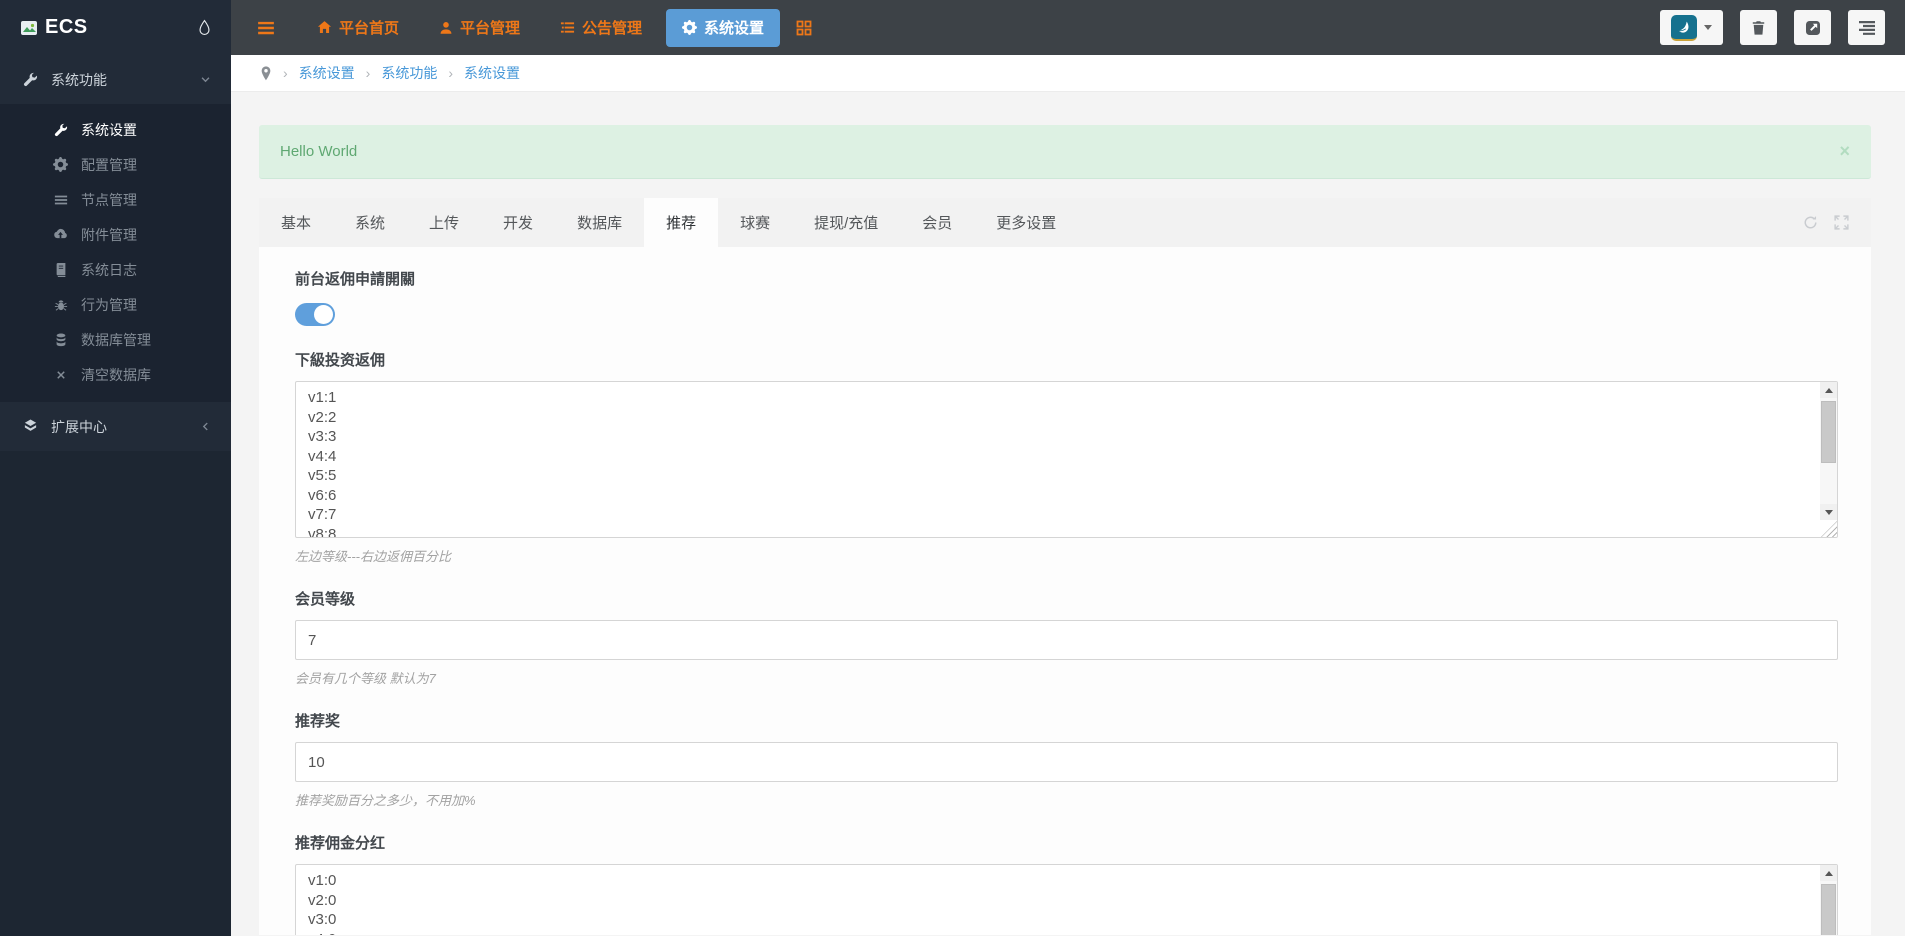  Describe the element at coordinates (115, 269) in the screenshot. I see `sidebar-item-system-logs: 系统日志` at that location.